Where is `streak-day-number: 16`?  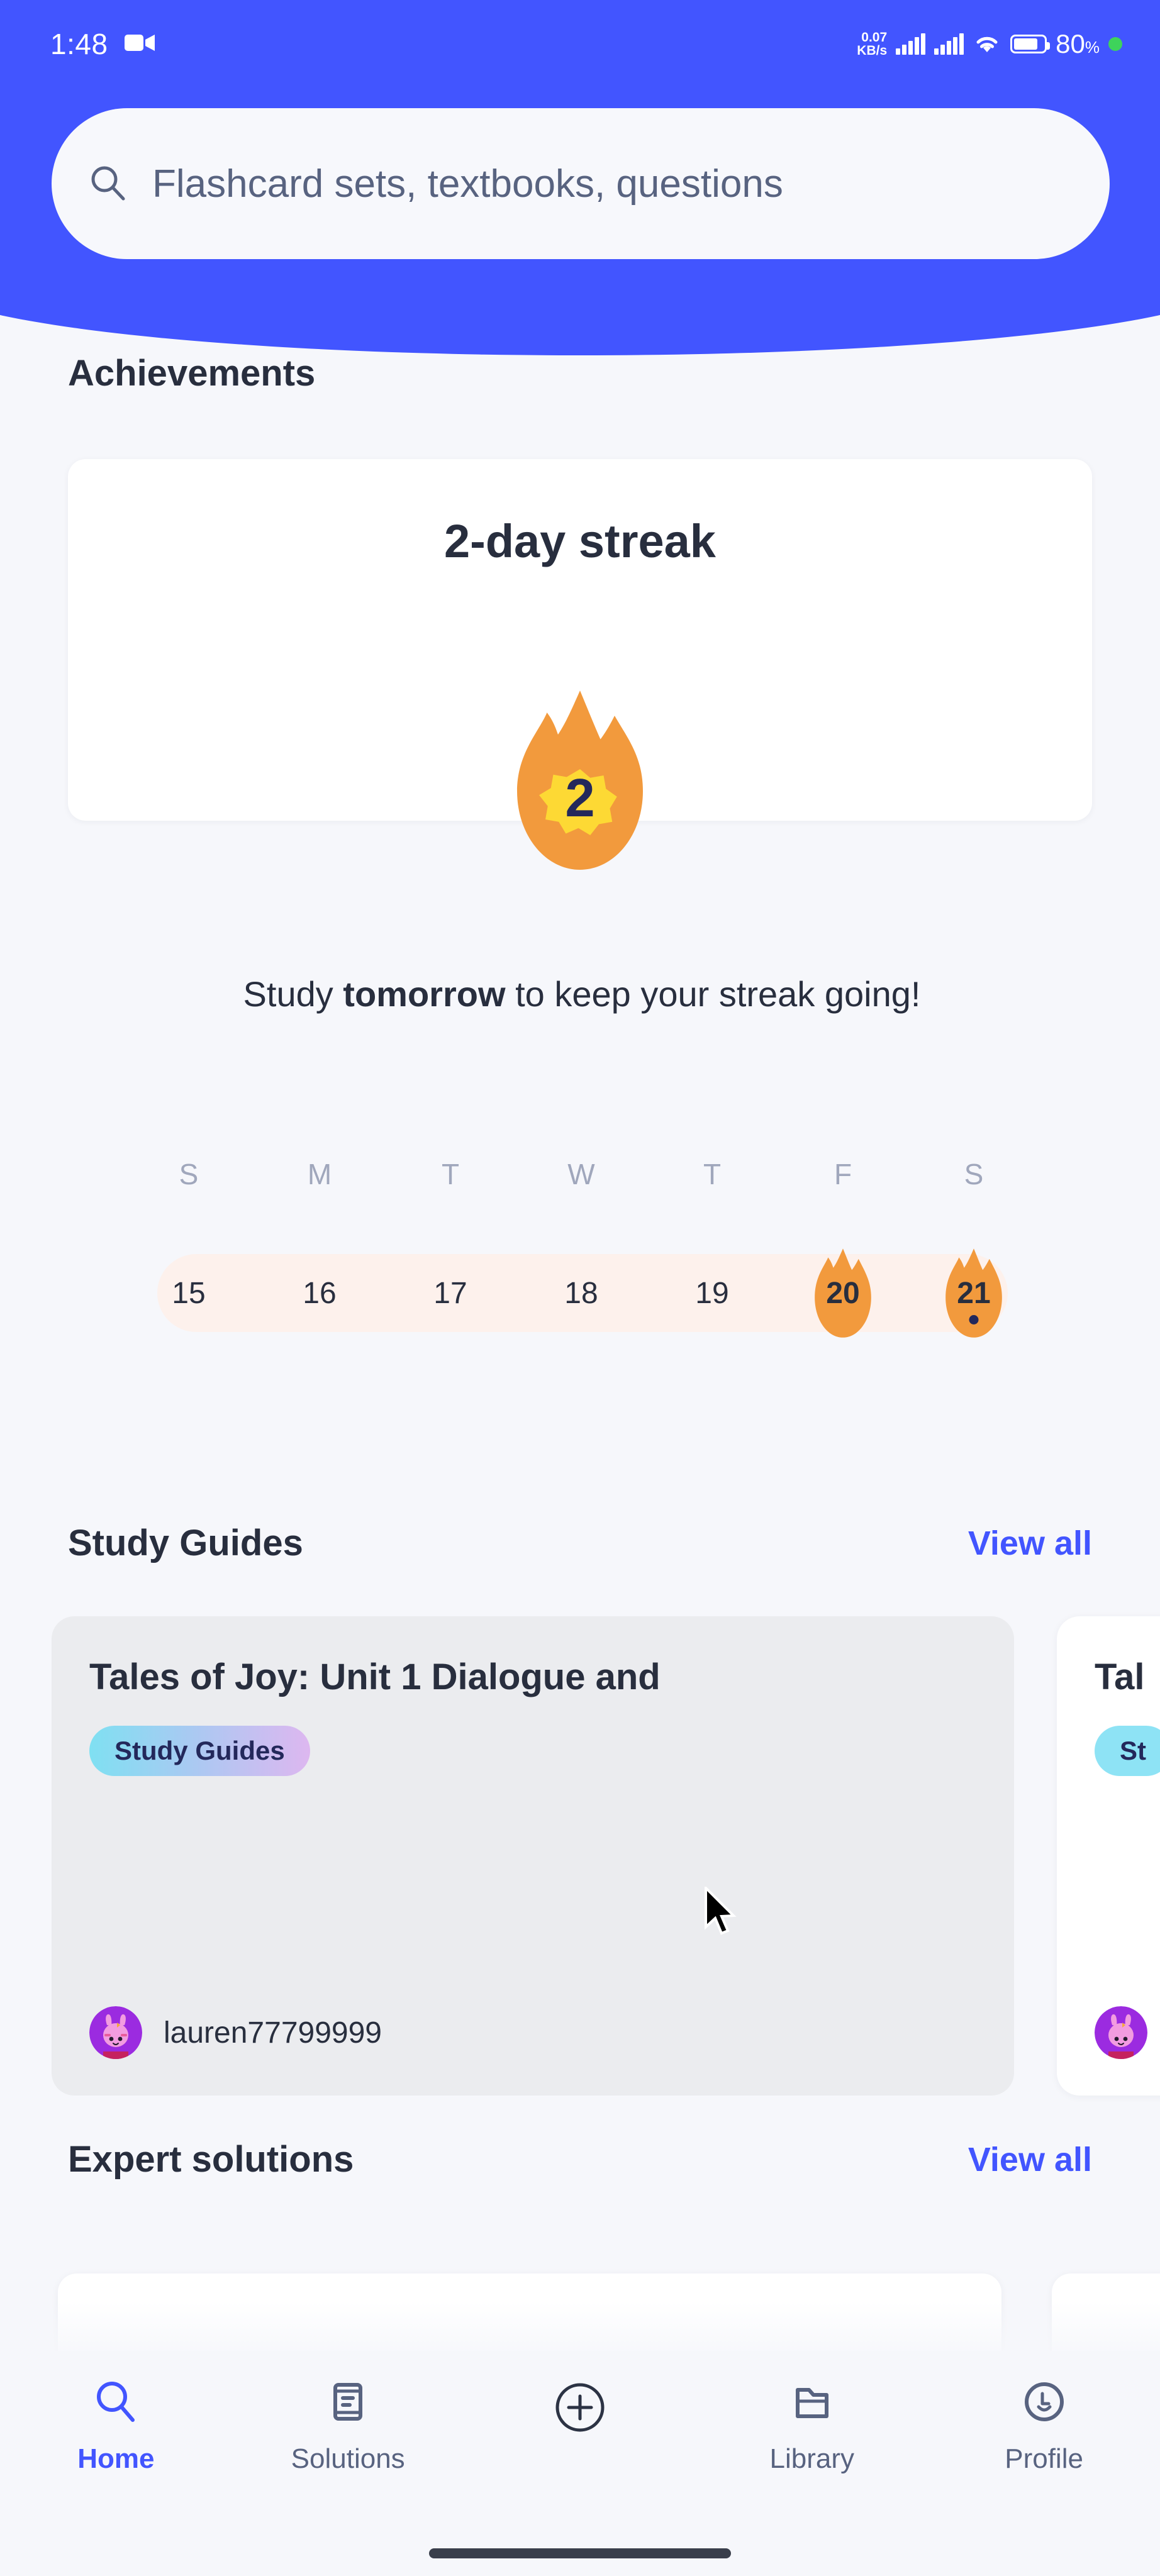
streak-day-number: 16 is located at coordinates (320, 1293).